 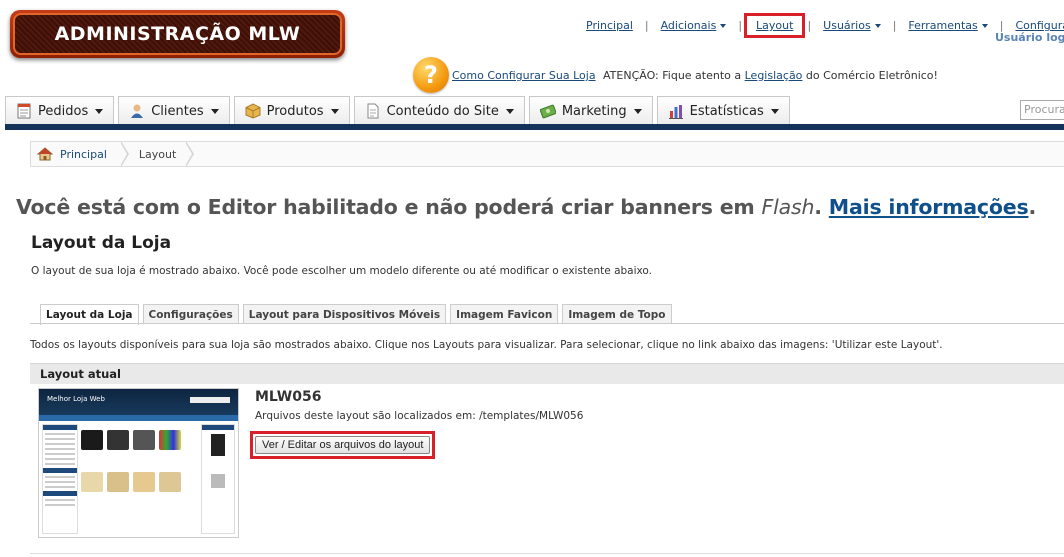 What do you see at coordinates (63, 111) in the screenshot?
I see `menu-pedidos-label: Pedidos` at bounding box center [63, 111].